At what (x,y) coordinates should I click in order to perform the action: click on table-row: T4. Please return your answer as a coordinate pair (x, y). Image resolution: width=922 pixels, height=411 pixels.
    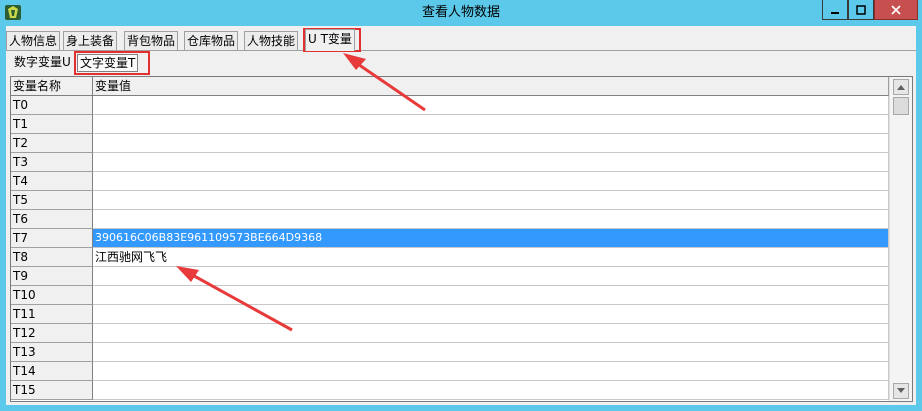
    Looking at the image, I should click on (450, 181).